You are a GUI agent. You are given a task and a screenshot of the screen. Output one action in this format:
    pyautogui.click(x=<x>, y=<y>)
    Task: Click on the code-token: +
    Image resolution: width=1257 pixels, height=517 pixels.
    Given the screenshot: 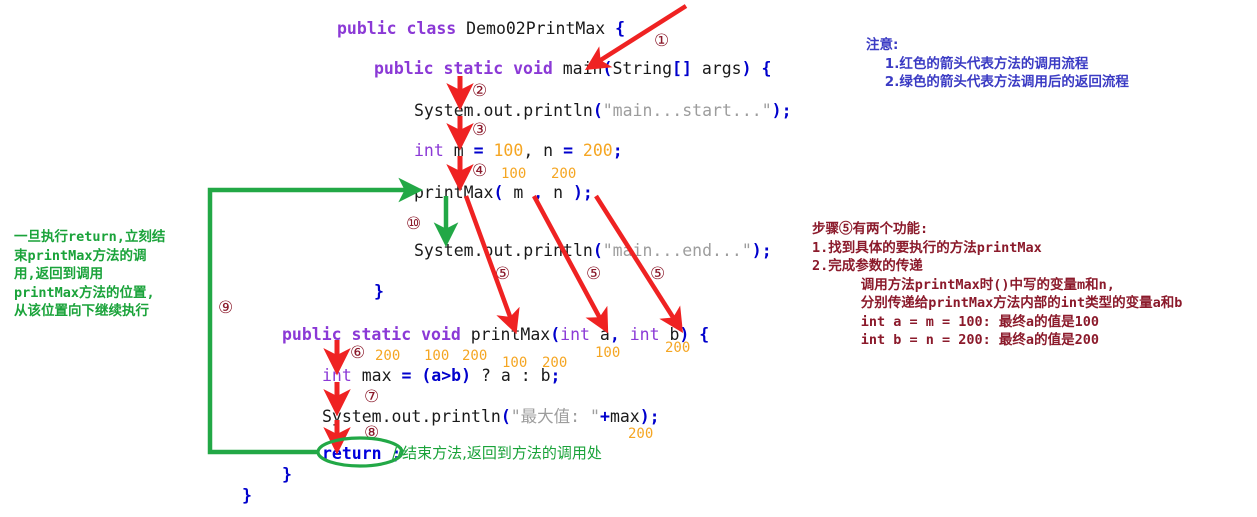 What is the action you would take?
    pyautogui.click(x=605, y=416)
    